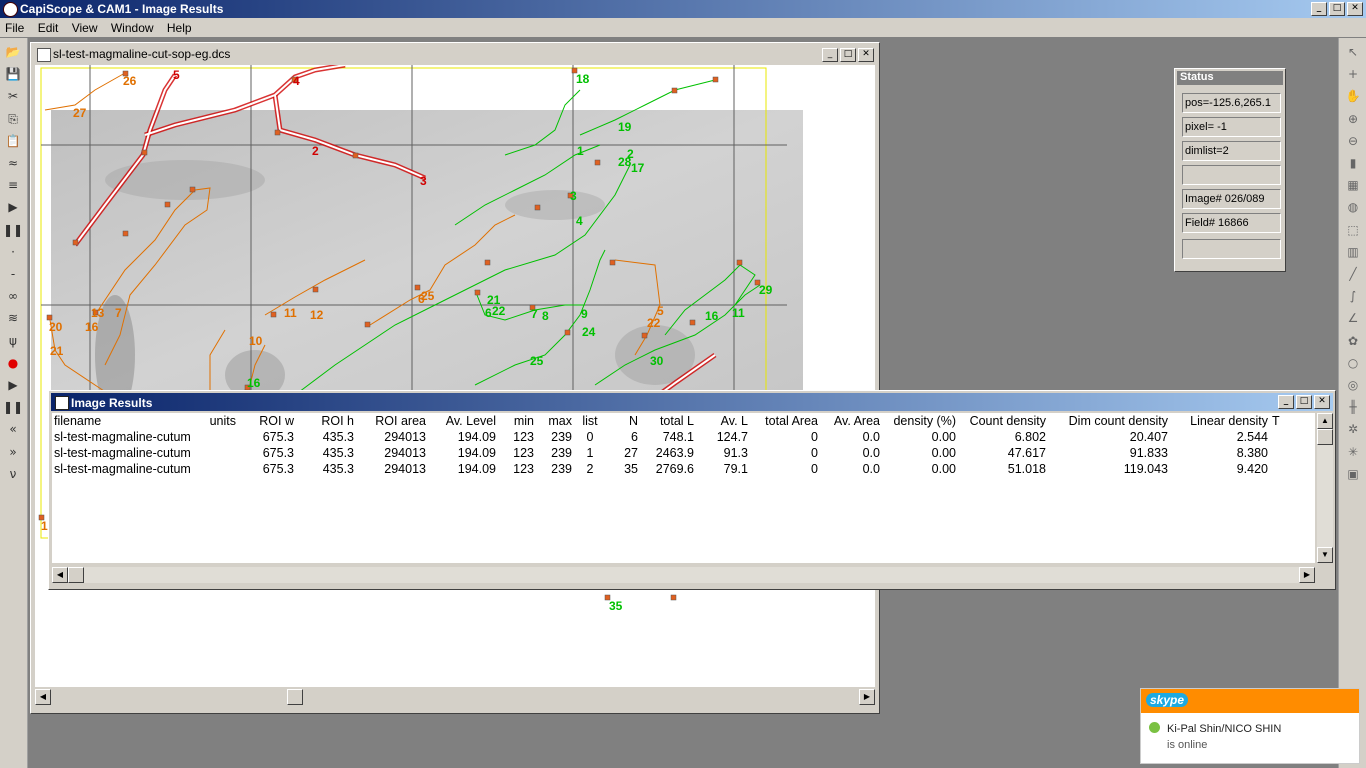  I want to click on column-header: min, so click(517, 421).